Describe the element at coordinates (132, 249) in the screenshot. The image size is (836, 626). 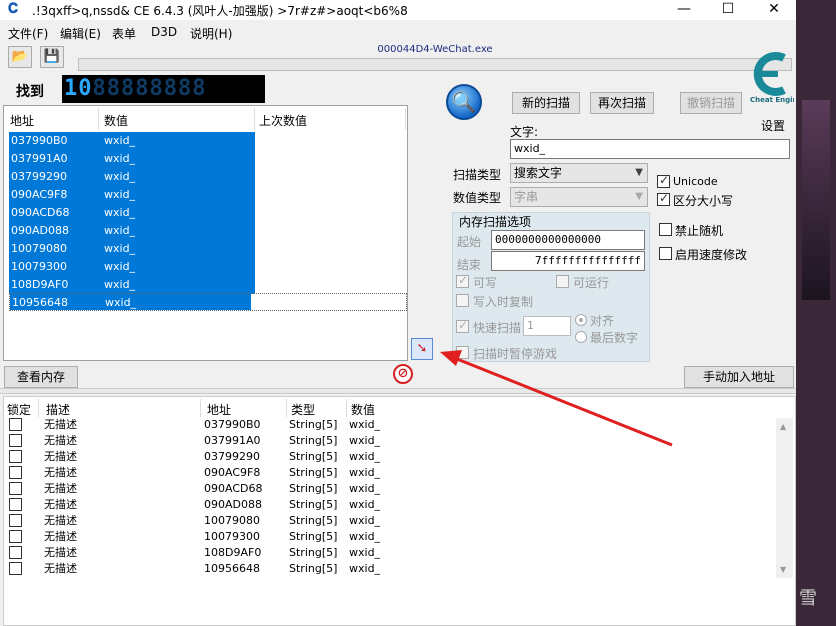
I see `result-row: 10079080 wxid_` at that location.